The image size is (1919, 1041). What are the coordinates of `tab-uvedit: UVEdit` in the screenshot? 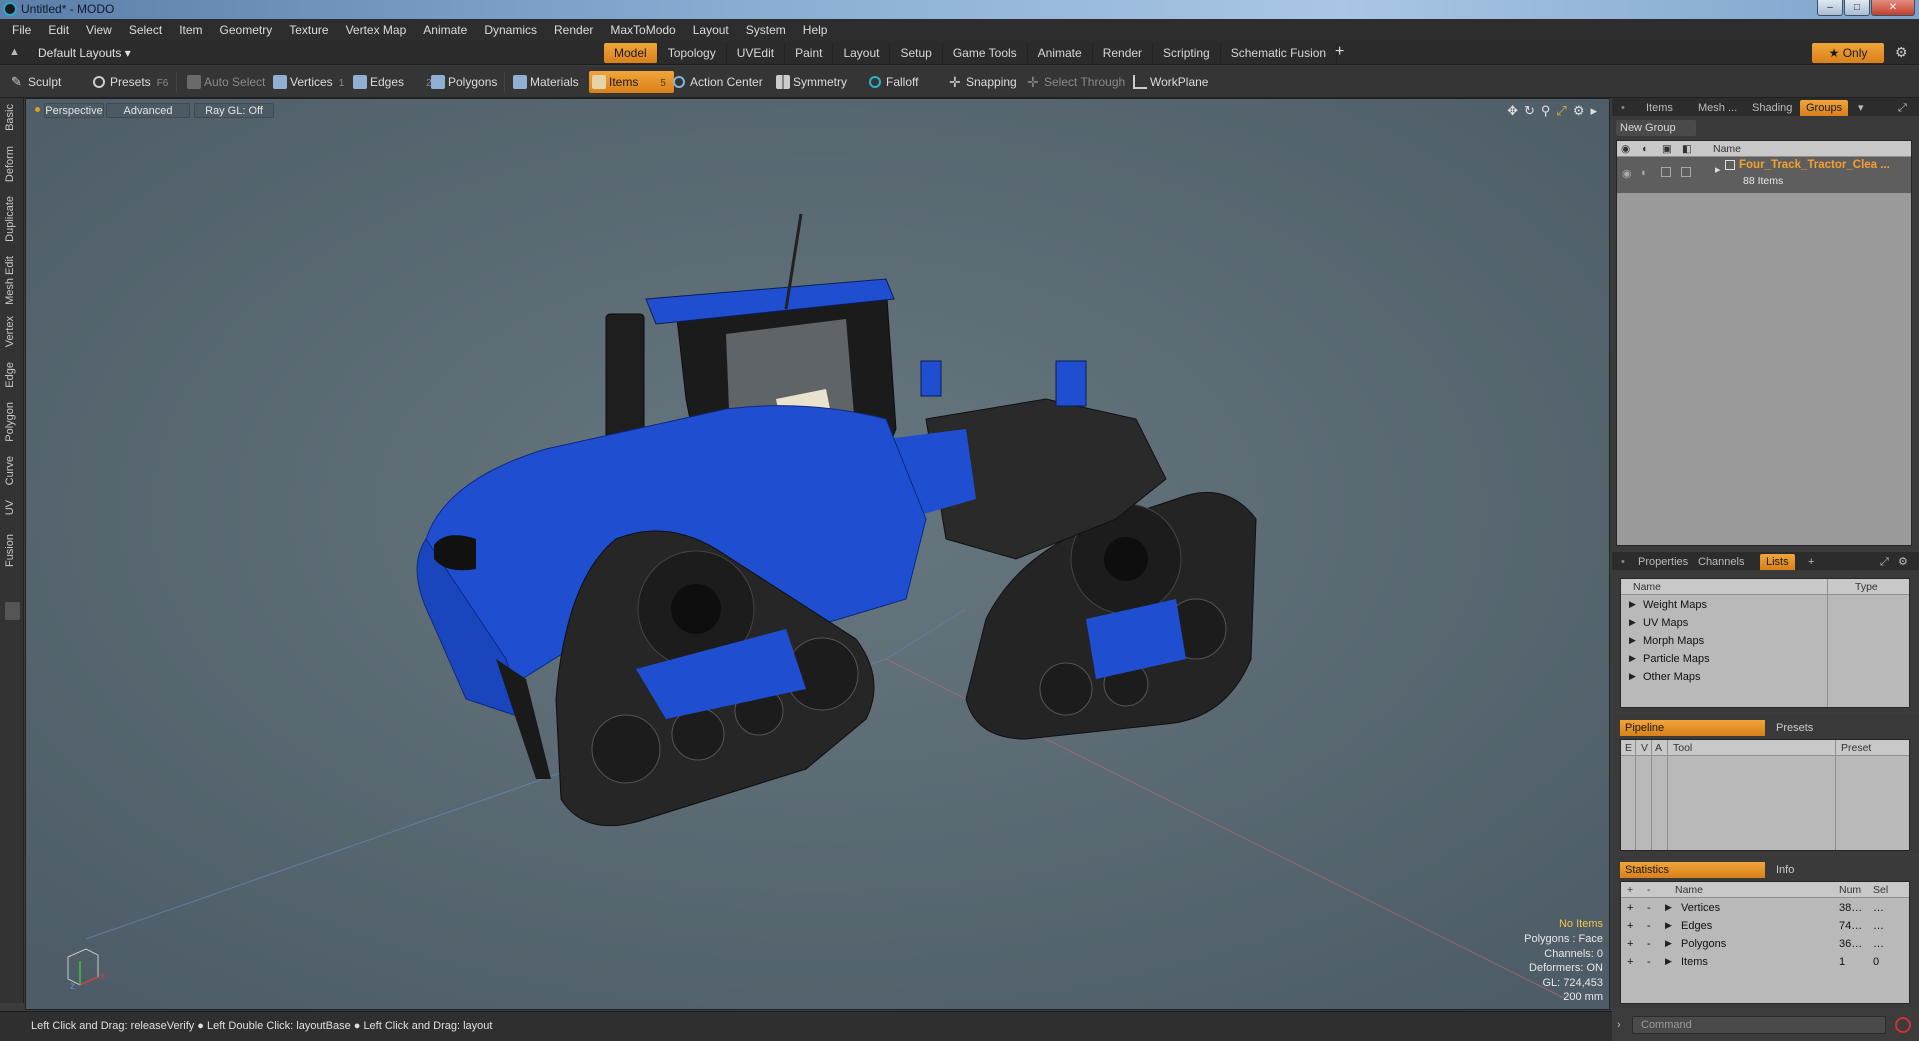 It's located at (756, 53).